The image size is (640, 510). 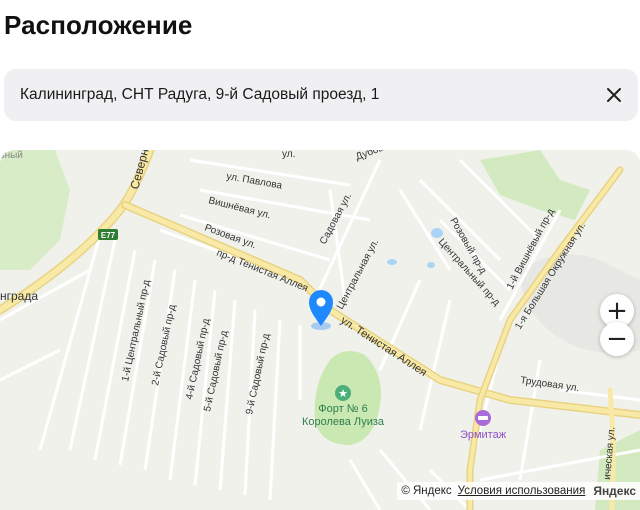 What do you see at coordinates (343, 422) in the screenshot?
I see `poi-luiza: Королева Луиза` at bounding box center [343, 422].